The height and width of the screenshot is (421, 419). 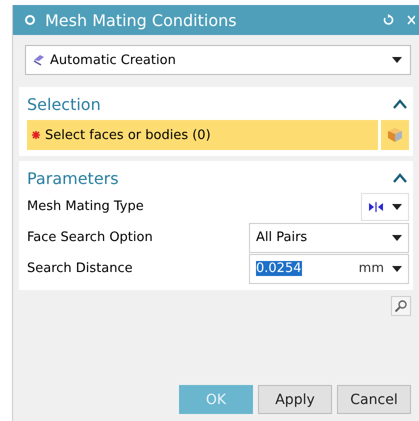 What do you see at coordinates (39, 60) in the screenshot?
I see `creation-icon` at bounding box center [39, 60].